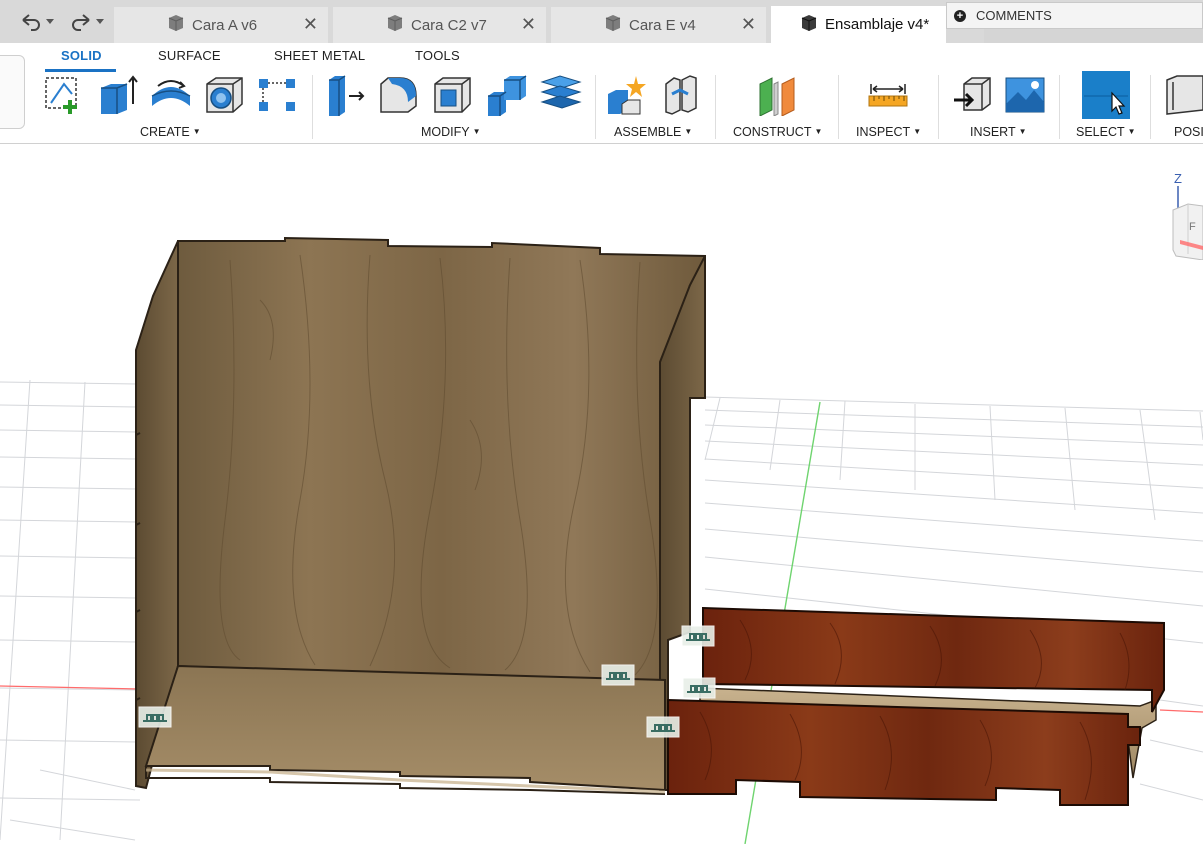 Image resolution: width=1203 pixels, height=844 pixels. What do you see at coordinates (225, 25) in the screenshot?
I see `tab-label: Cara A v6` at bounding box center [225, 25].